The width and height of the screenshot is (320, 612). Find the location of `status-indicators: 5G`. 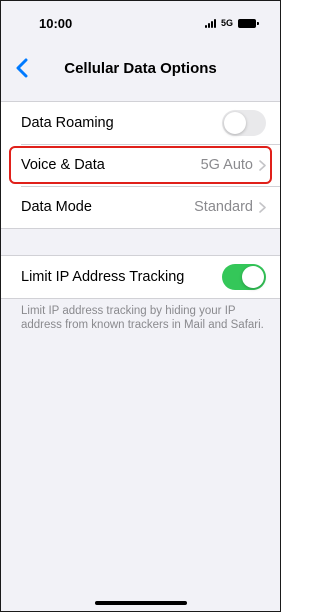

status-indicators: 5G is located at coordinates (231, 23).